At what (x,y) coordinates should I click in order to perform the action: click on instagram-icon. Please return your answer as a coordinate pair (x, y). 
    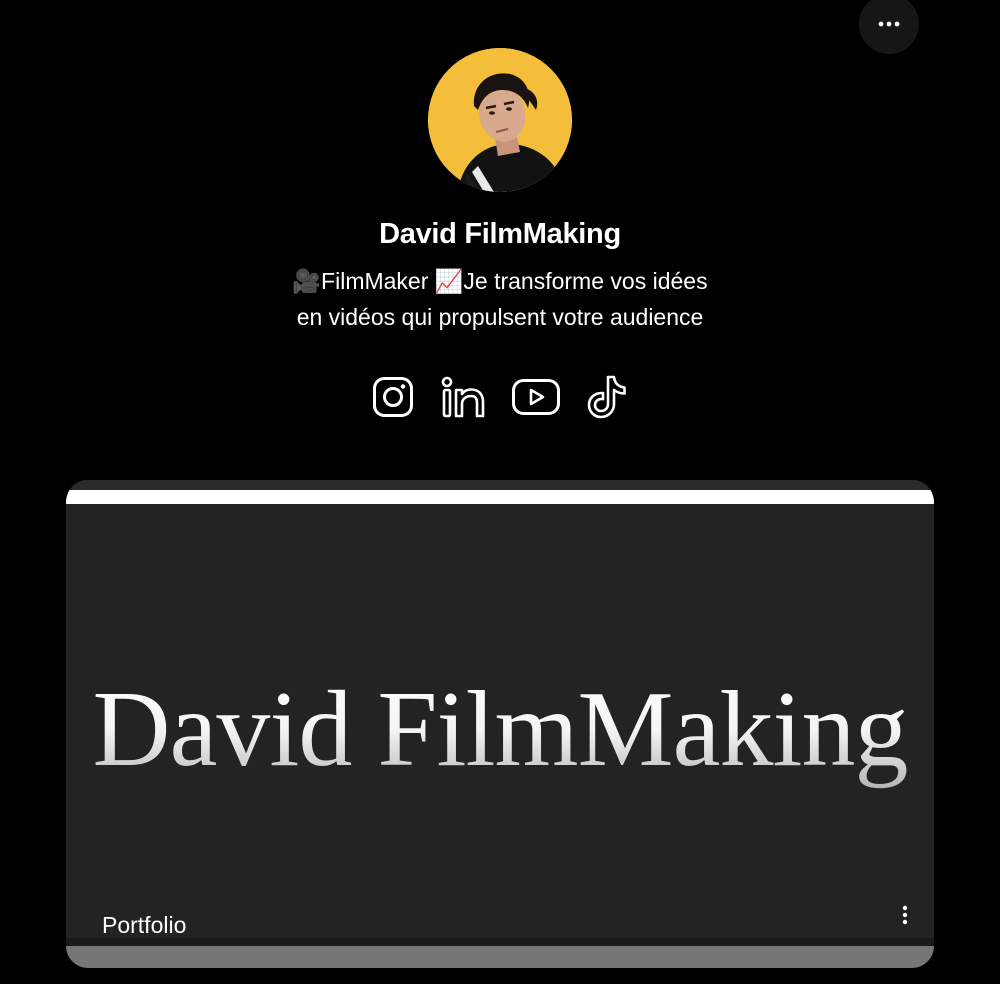
    Looking at the image, I should click on (393, 397).